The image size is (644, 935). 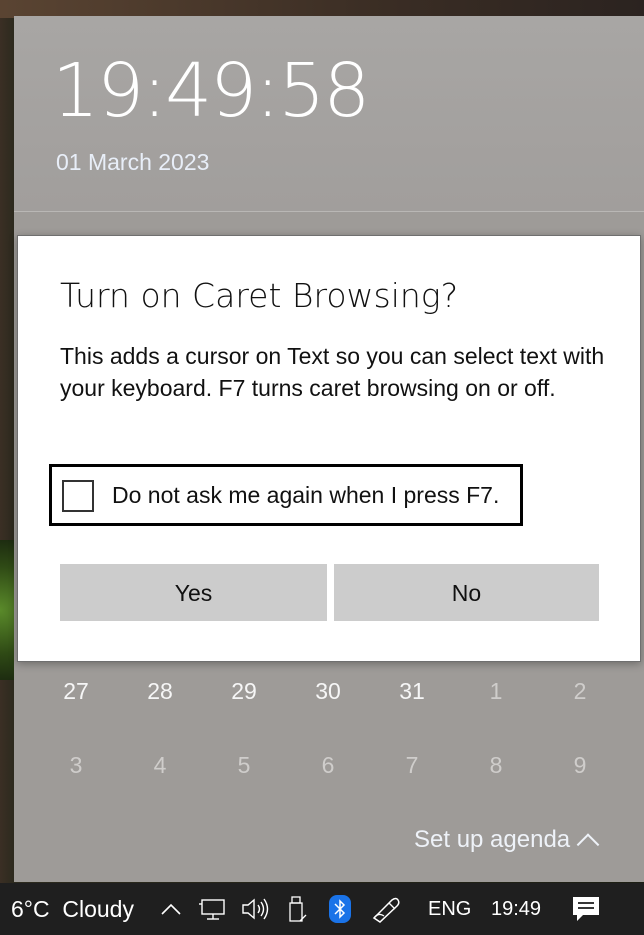 What do you see at coordinates (78, 496) in the screenshot?
I see `dont-ask-again-checkbox` at bounding box center [78, 496].